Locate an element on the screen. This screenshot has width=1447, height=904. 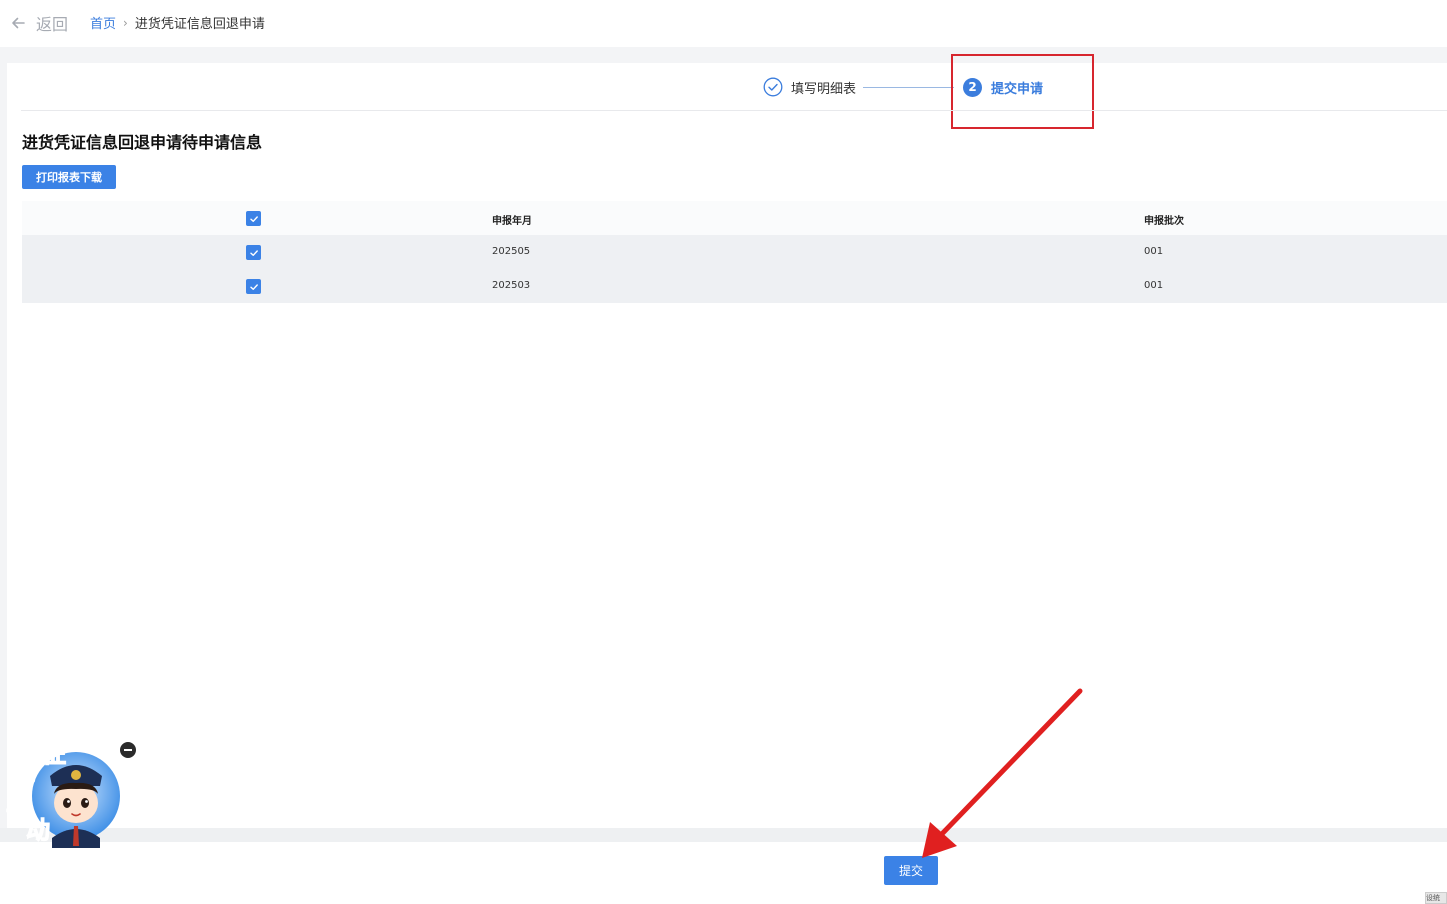
mascot-char-4: 动 is located at coordinates (38, 830).